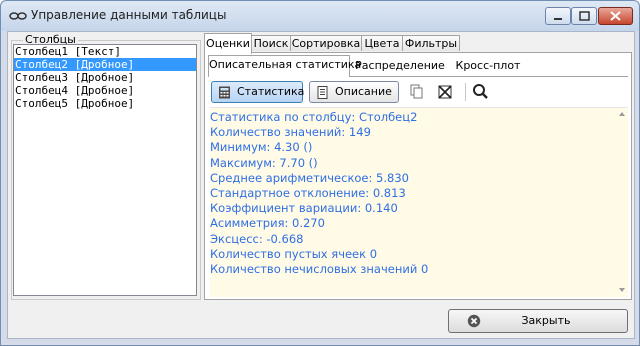 This screenshot has height=346, width=640. I want to click on title-bar: Управление данными таблицы, so click(320, 16).